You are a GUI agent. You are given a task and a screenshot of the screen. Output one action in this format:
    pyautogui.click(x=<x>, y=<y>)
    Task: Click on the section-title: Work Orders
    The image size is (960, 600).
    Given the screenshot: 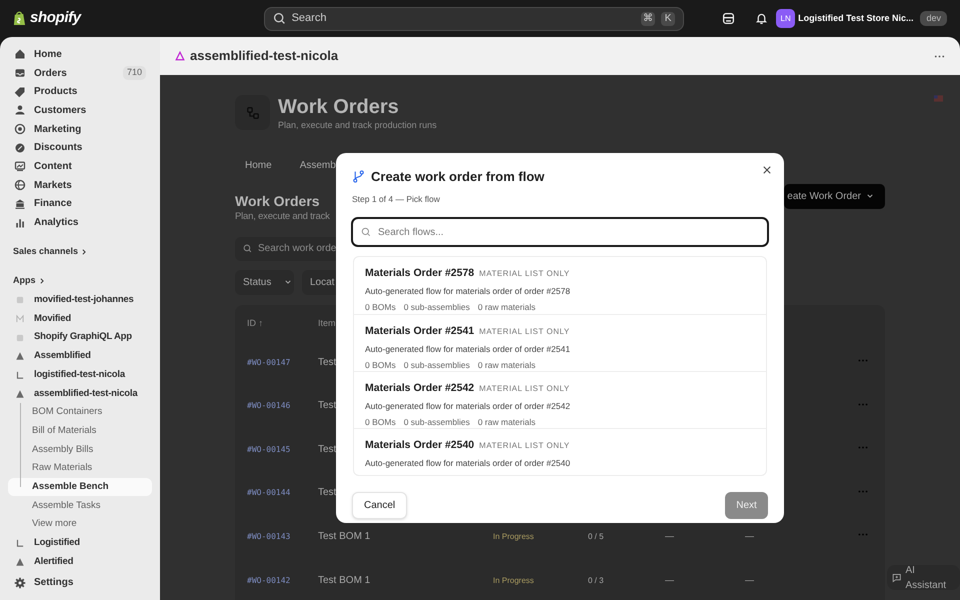 What is the action you would take?
    pyautogui.click(x=278, y=201)
    